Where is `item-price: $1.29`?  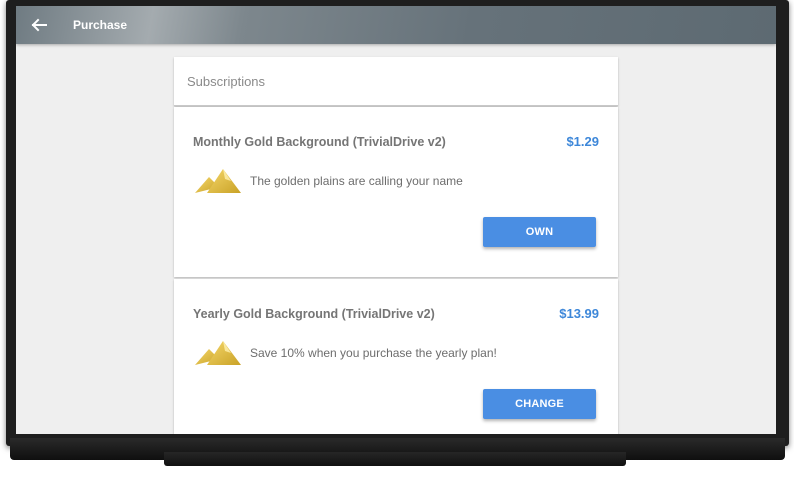 item-price: $1.29 is located at coordinates (582, 141).